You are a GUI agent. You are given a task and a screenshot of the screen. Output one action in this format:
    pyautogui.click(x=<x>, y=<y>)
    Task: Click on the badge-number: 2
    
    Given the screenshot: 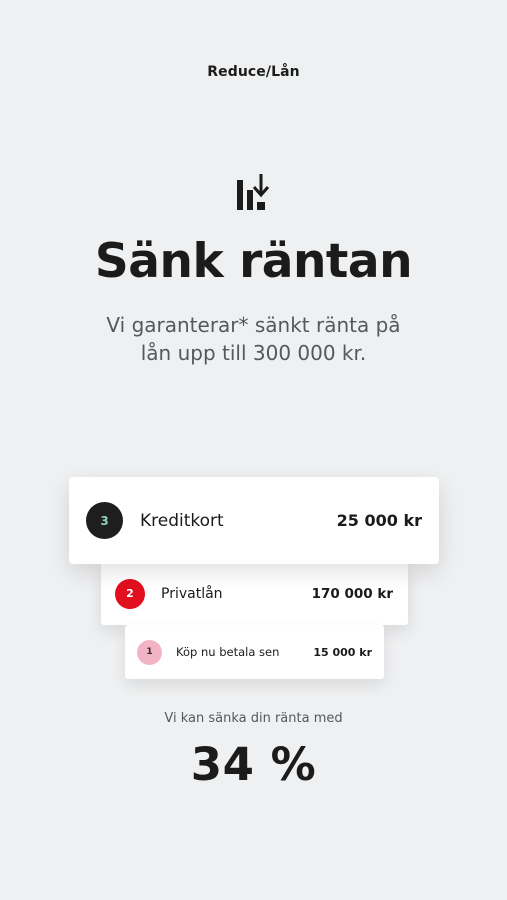 What is the action you would take?
    pyautogui.click(x=130, y=593)
    